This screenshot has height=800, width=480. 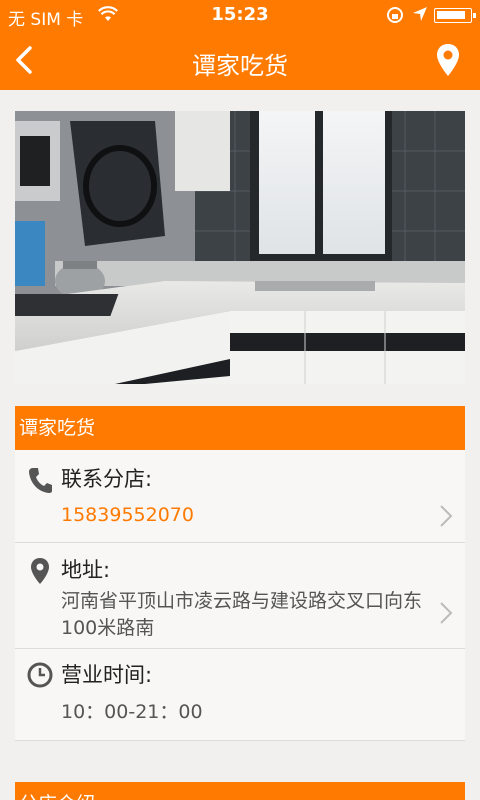 What do you see at coordinates (240, 66) in the screenshot?
I see `page-title: 谭家吃货` at bounding box center [240, 66].